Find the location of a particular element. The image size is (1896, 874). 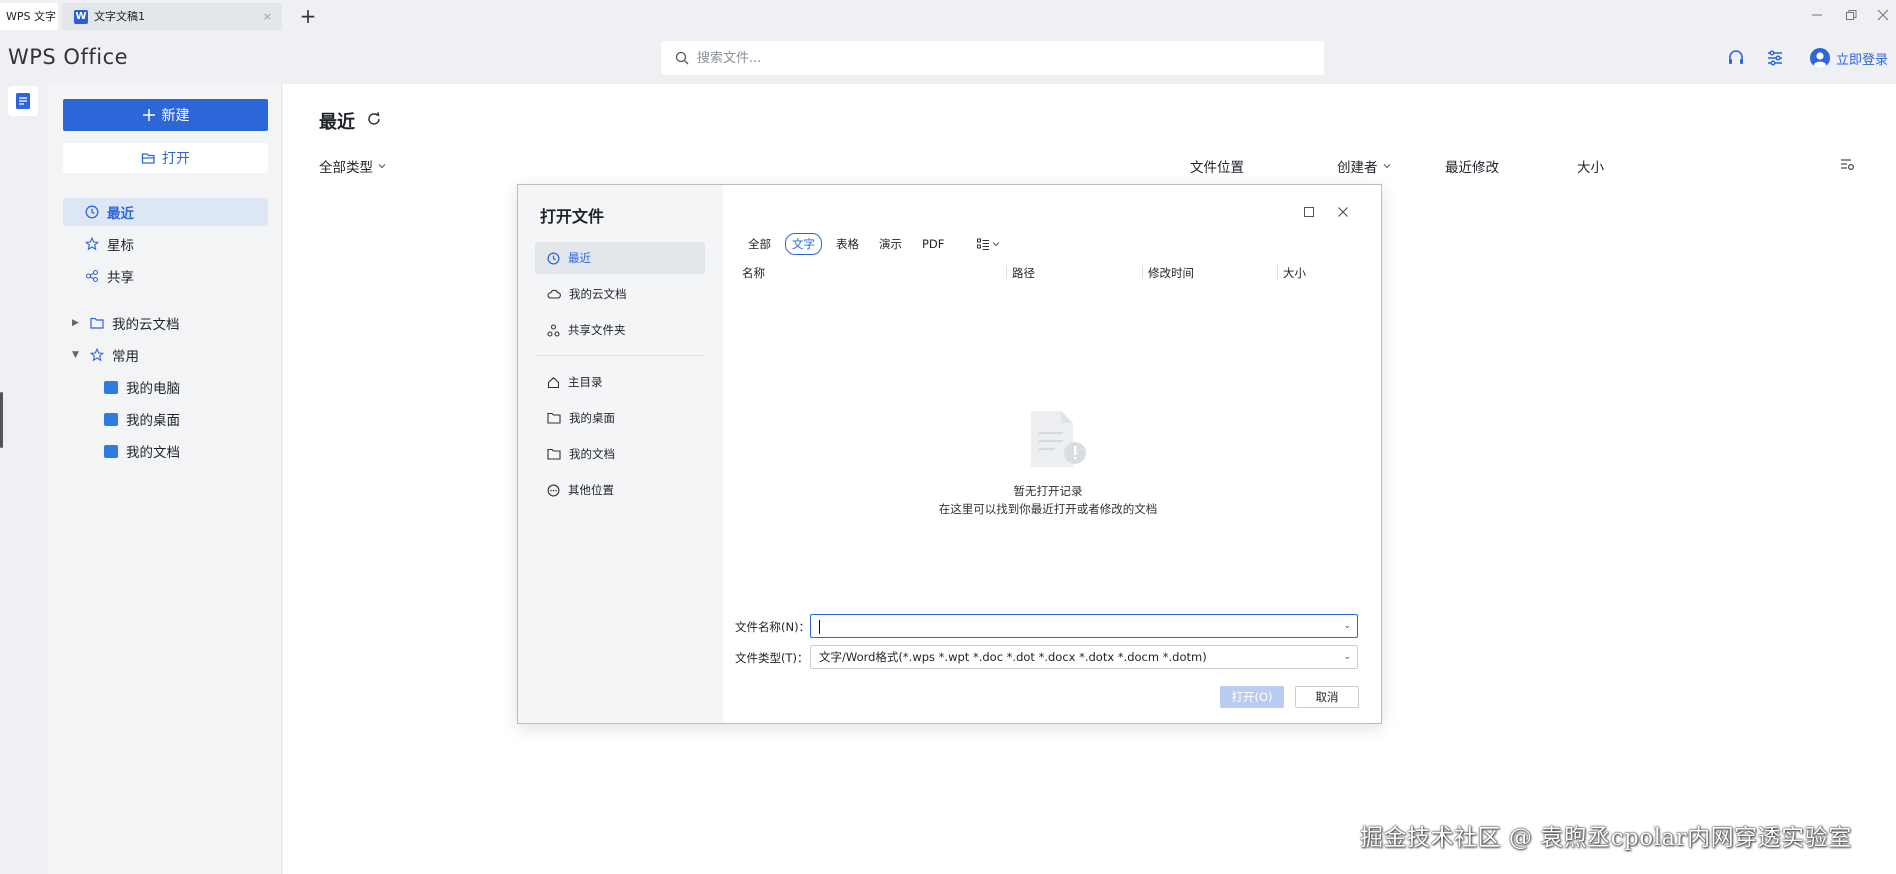

desktop-folder-icon is located at coordinates (111, 419).